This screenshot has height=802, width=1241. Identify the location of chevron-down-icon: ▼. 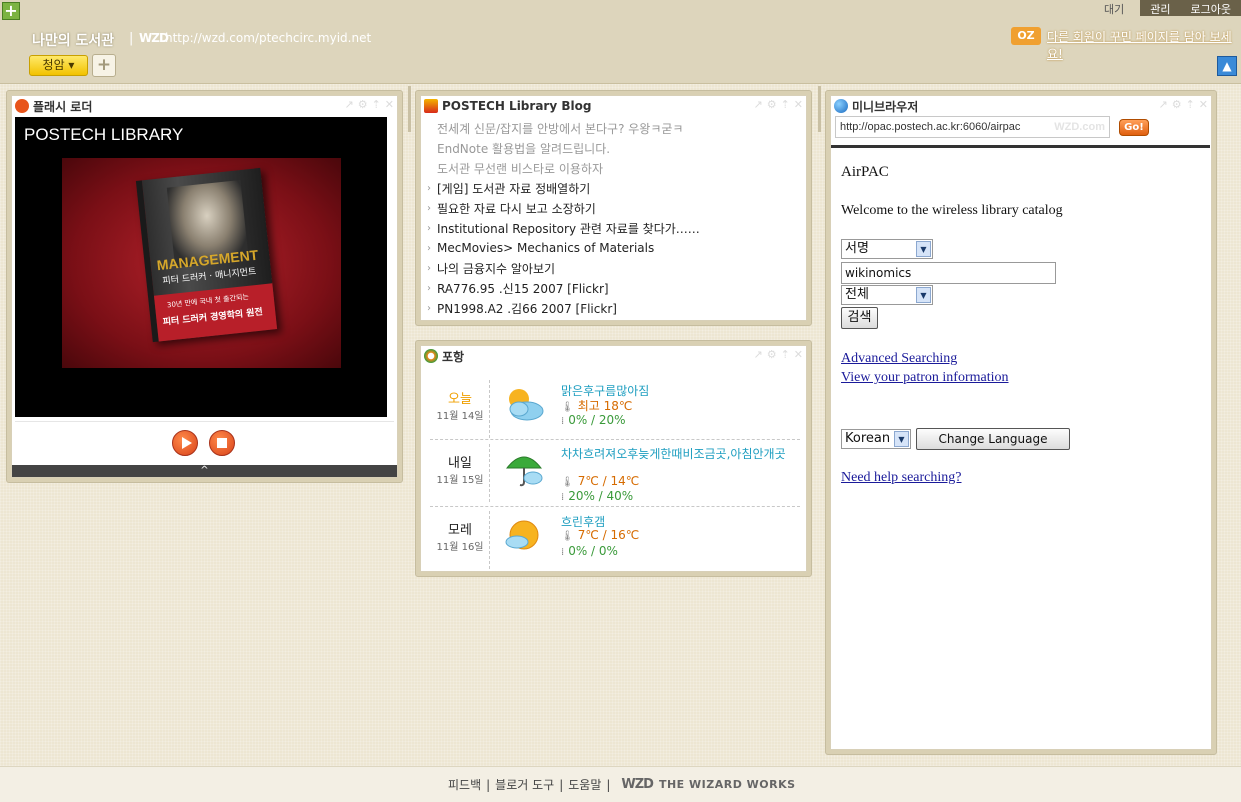
(923, 249).